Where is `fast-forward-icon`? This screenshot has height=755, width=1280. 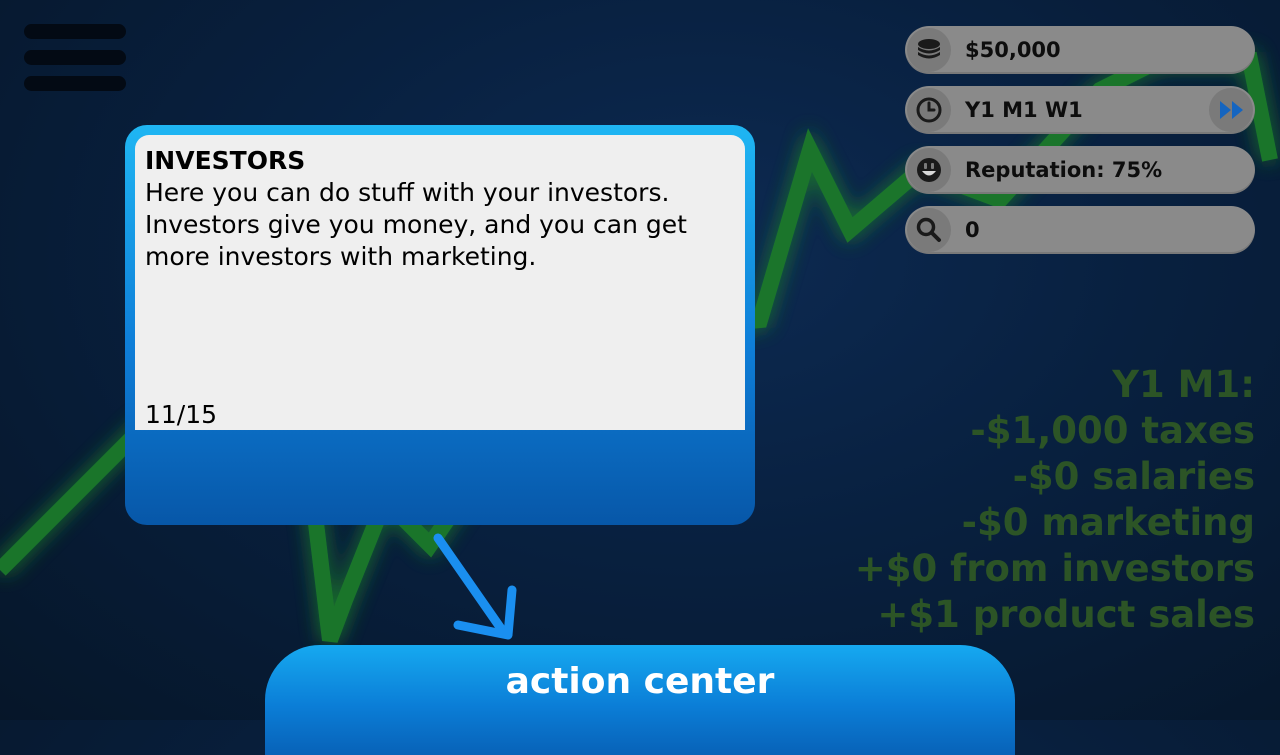
fast-forward-icon is located at coordinates (1231, 110).